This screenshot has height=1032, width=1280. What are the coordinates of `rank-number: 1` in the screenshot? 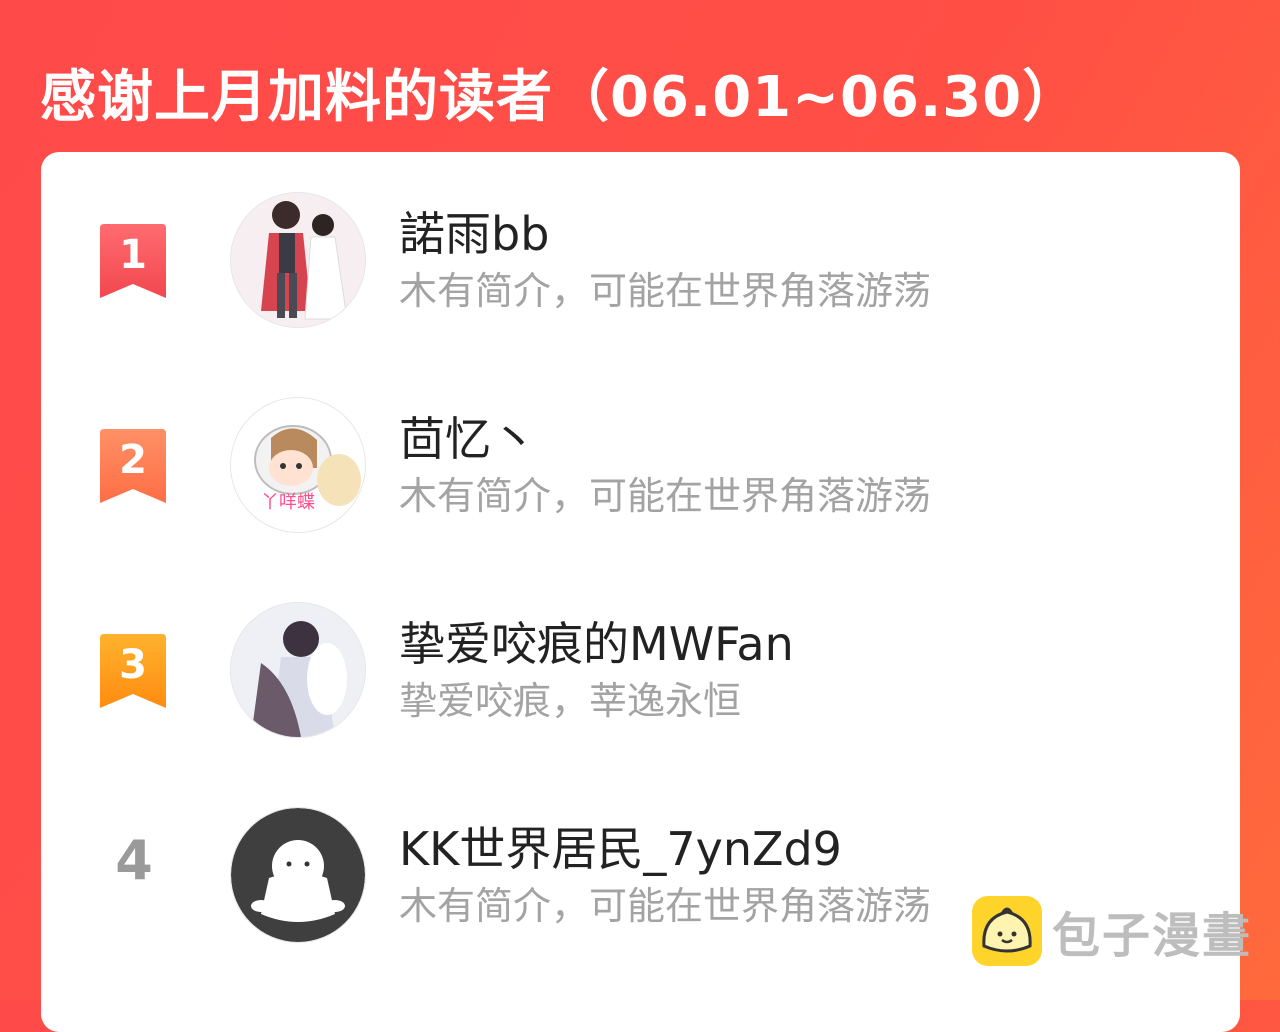 It's located at (133, 255).